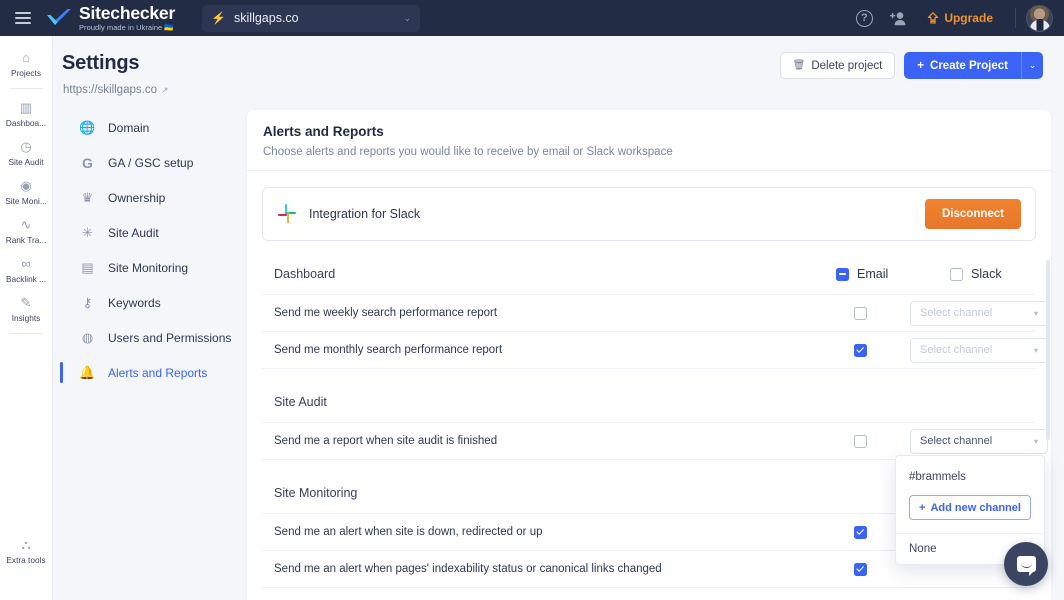 The image size is (1064, 600). I want to click on rail-item-extra-tools: ⛬ Extra tools, so click(26, 550).